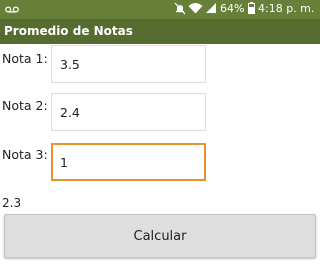 The height and width of the screenshot is (266, 320). What do you see at coordinates (211, 10) in the screenshot?
I see `signal-icon` at bounding box center [211, 10].